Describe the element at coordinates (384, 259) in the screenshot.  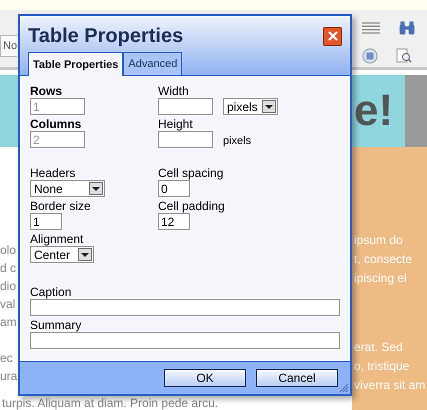
I see `sidebar-text: t, consecte` at that location.